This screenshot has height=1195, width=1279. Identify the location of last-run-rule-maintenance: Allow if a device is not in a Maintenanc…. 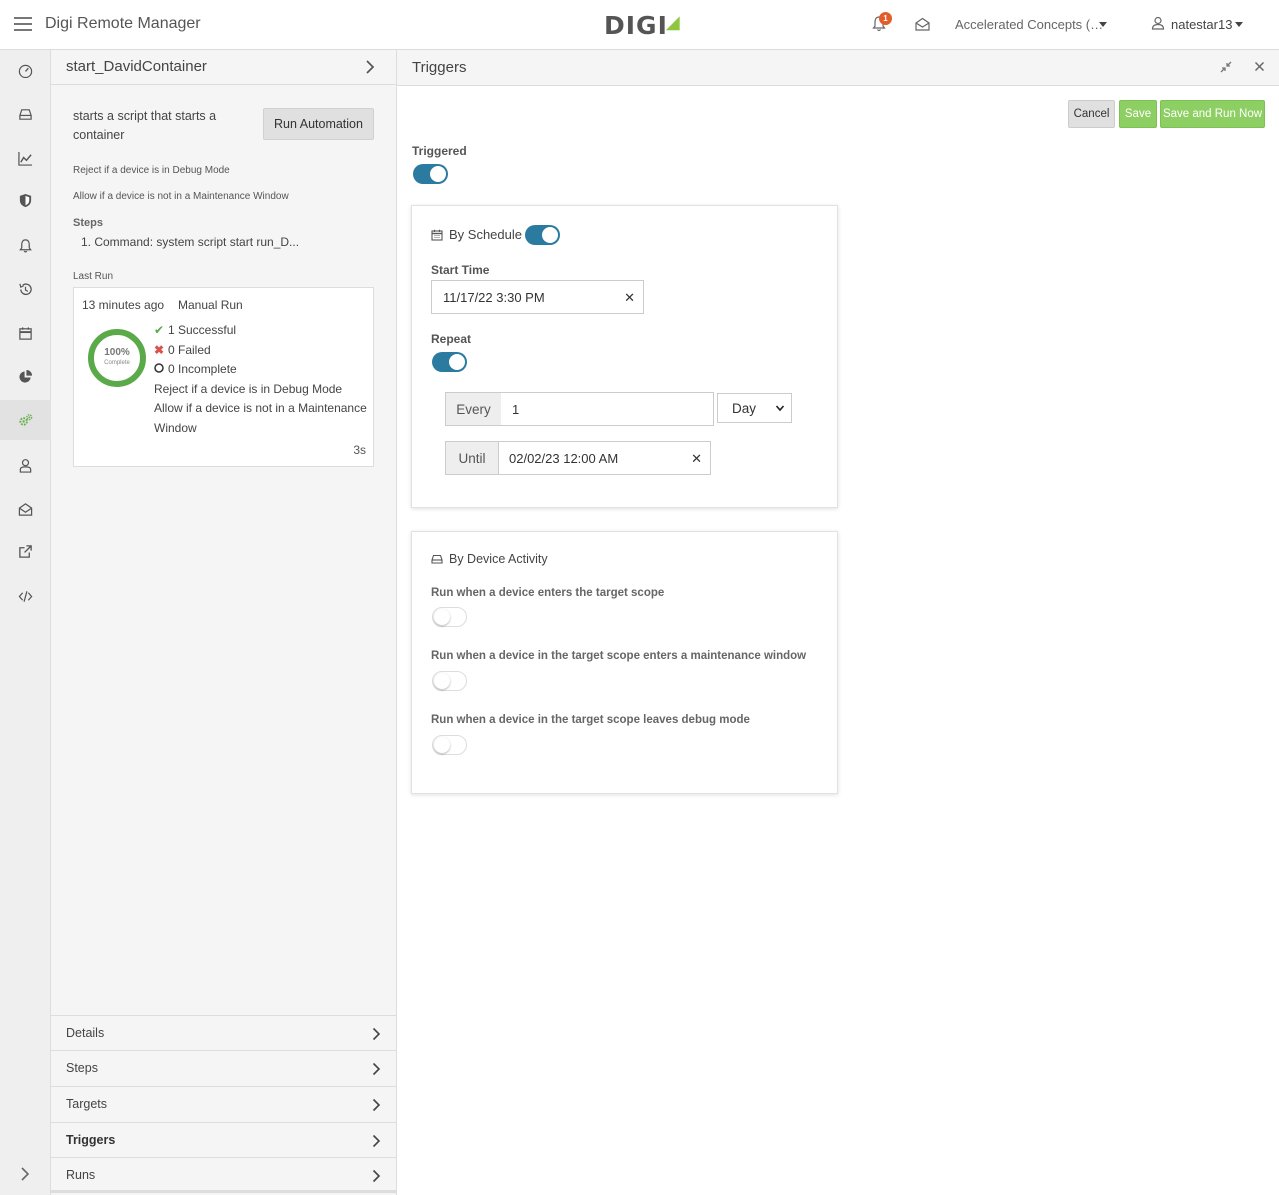
(260, 408).